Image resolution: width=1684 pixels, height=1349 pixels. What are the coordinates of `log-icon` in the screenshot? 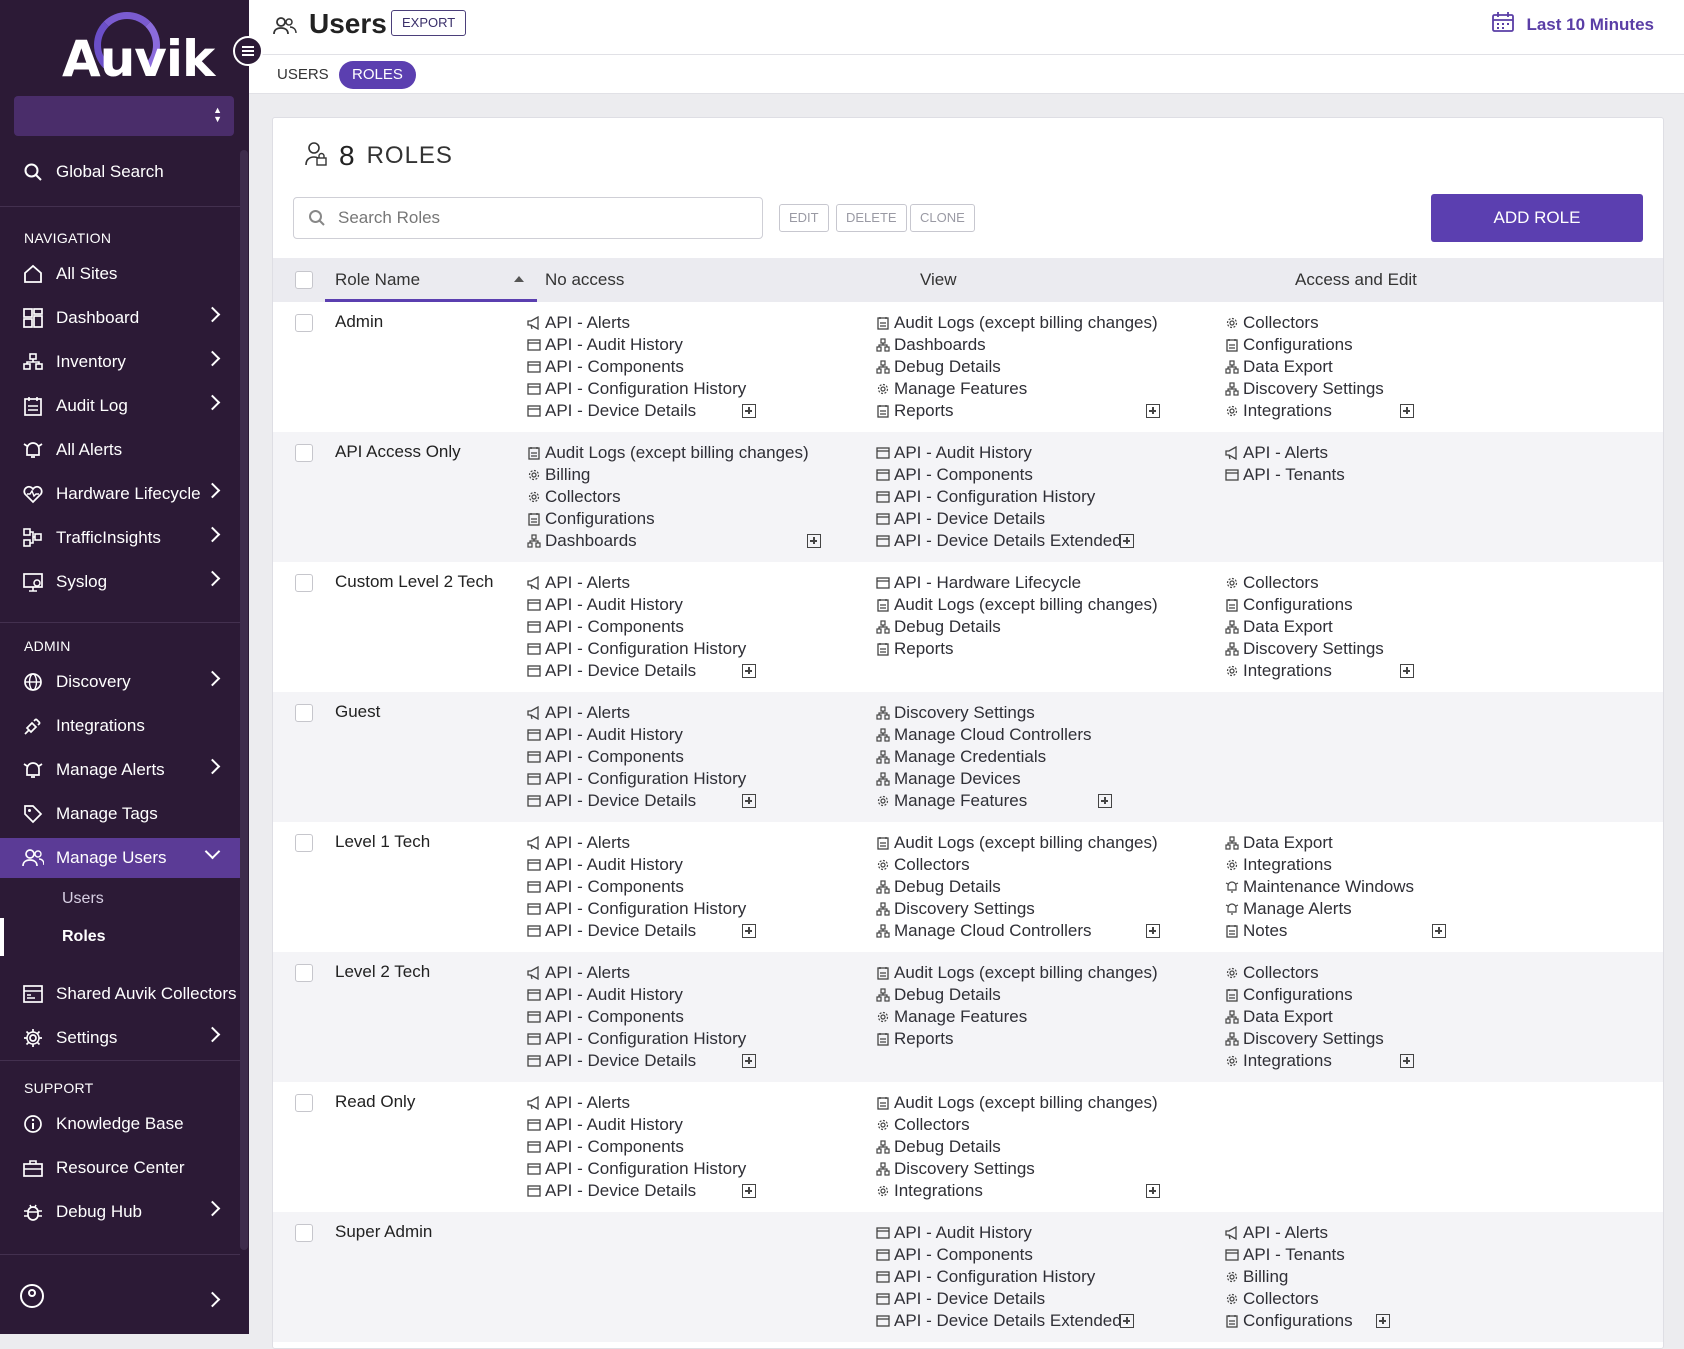 It's located at (1232, 1321).